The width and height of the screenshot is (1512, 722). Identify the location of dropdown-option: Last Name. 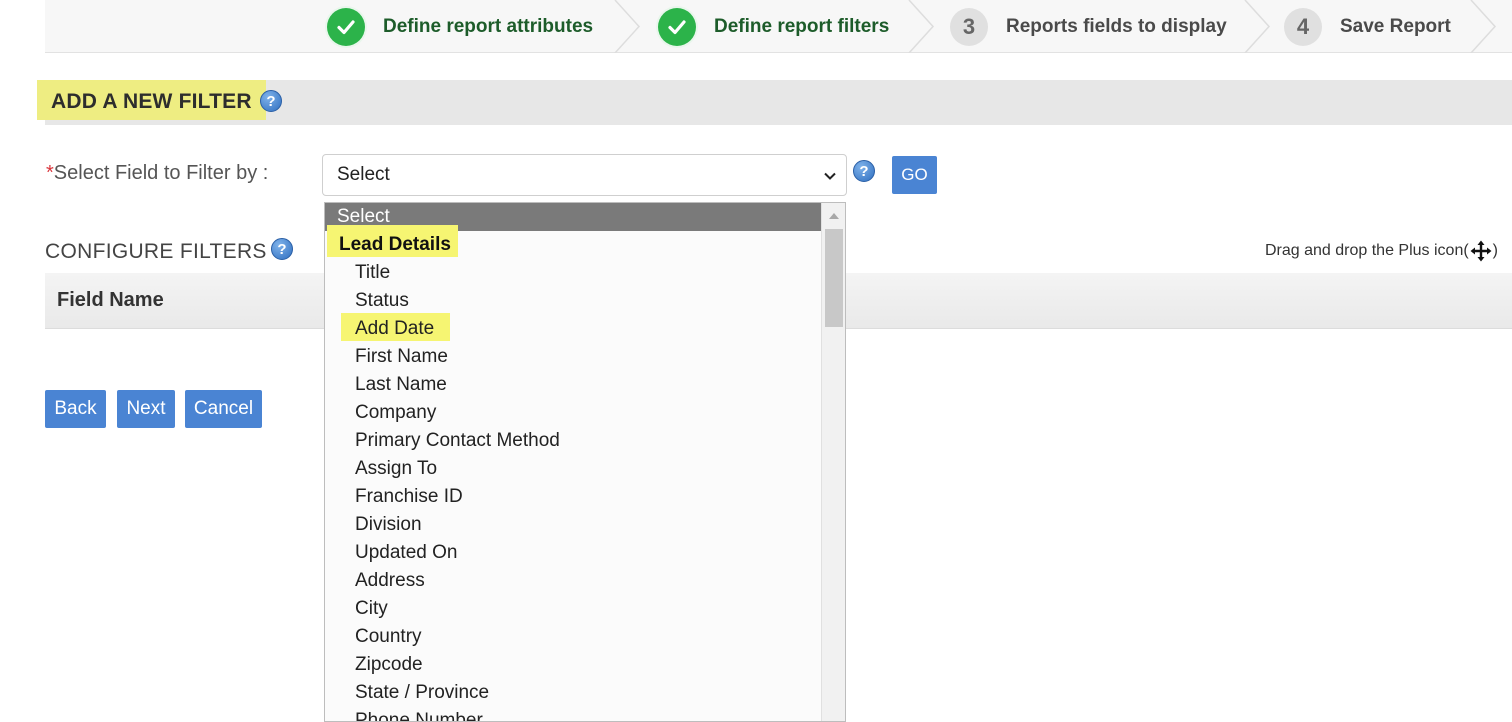
(401, 385).